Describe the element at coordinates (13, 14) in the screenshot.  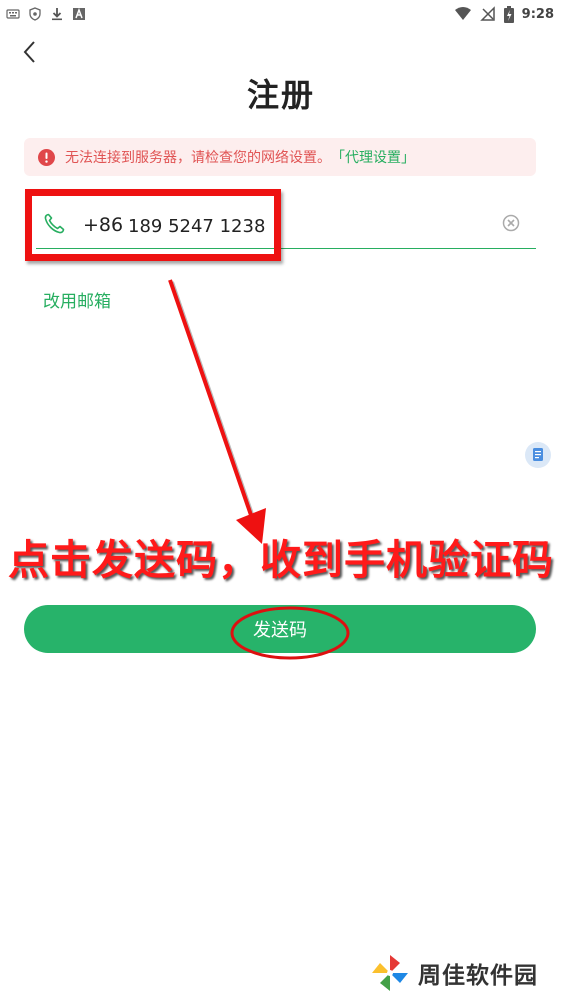
I see `keyboard-icon` at that location.